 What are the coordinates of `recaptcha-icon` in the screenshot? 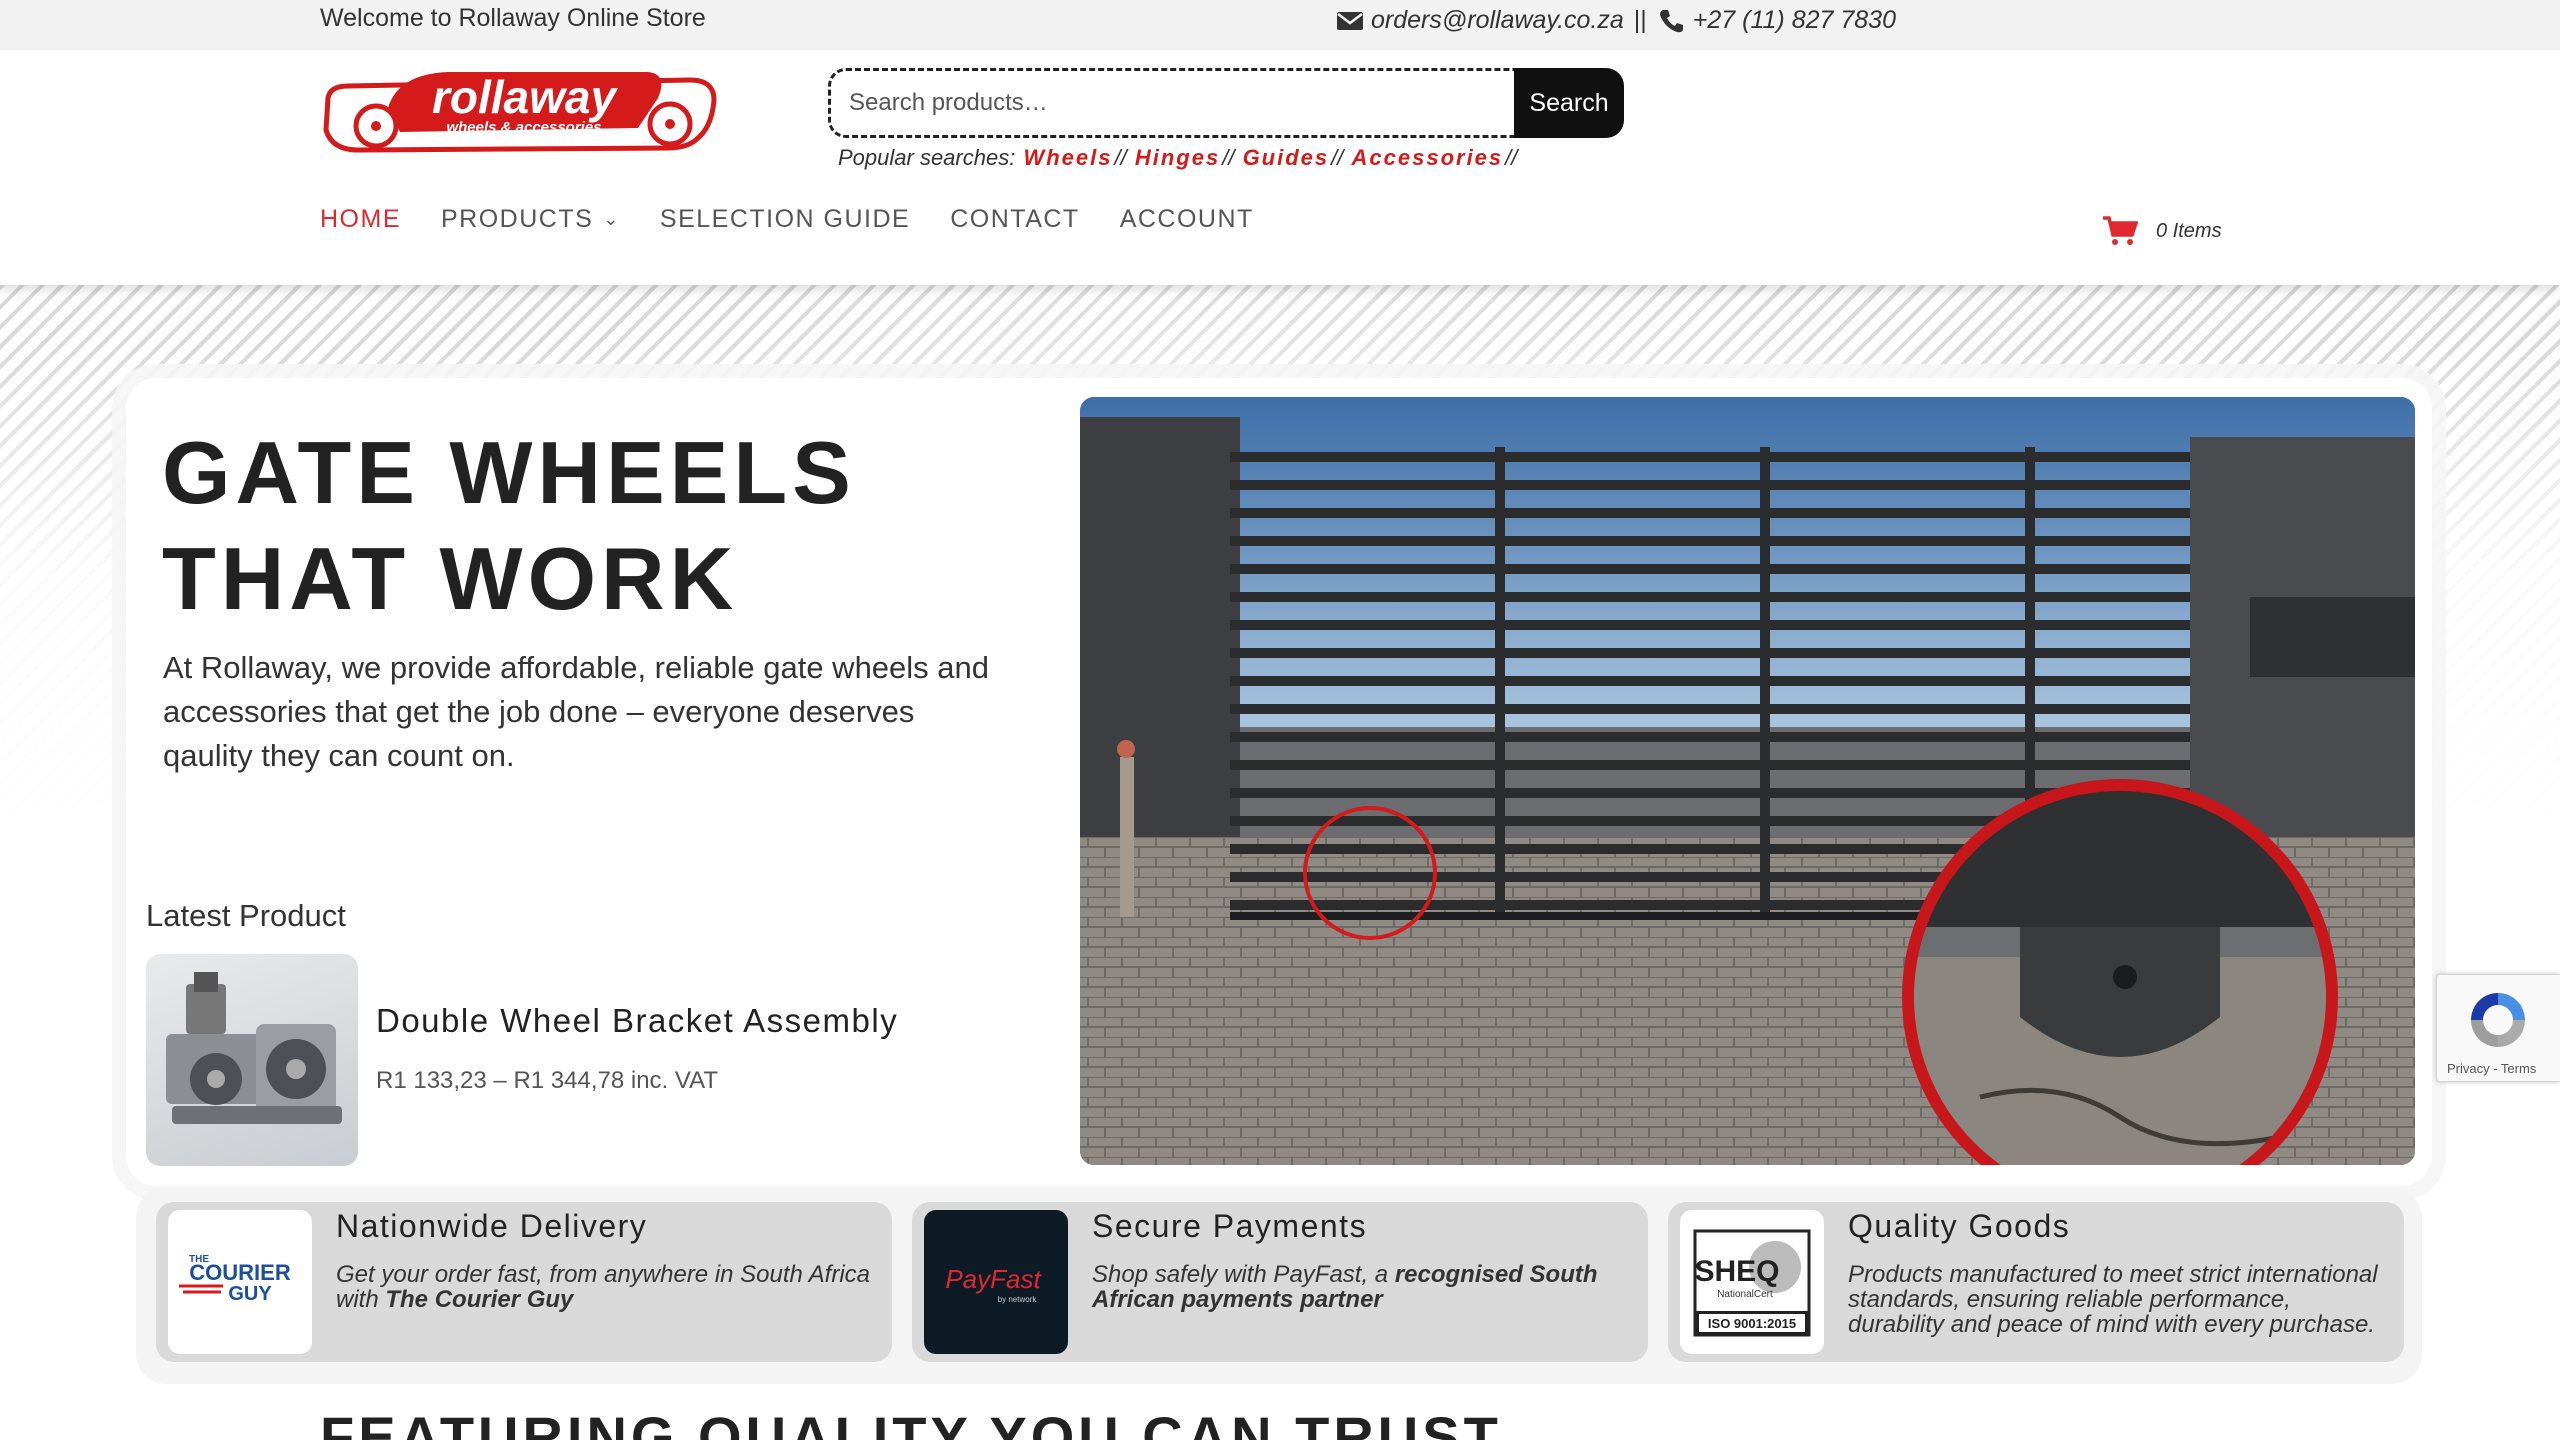 It's located at (2498, 1020).